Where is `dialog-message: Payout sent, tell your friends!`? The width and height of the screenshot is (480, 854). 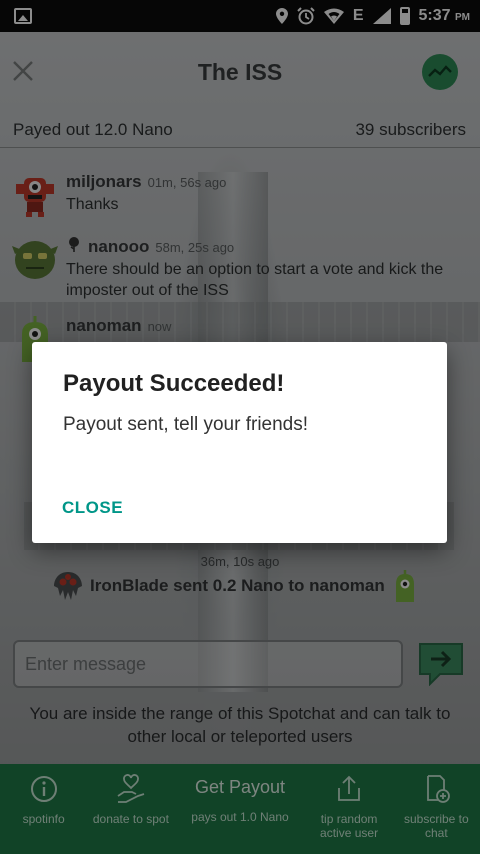 dialog-message: Payout sent, tell your friends! is located at coordinates (186, 424).